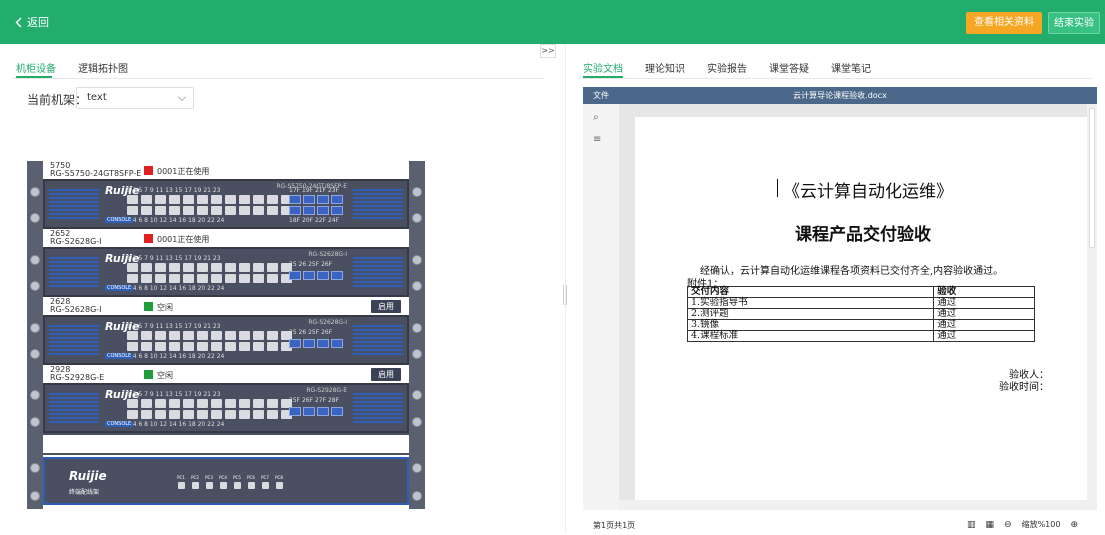  Describe the element at coordinates (868, 192) in the screenshot. I see `doc-title: 《云计算自动化运维》` at that location.